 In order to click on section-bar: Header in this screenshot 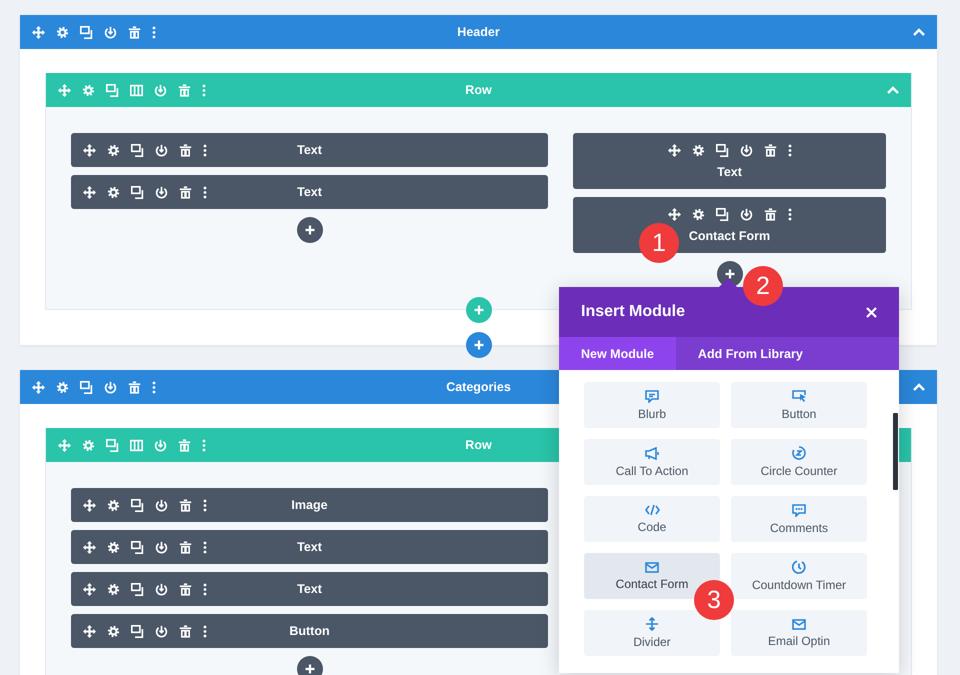, I will do `click(478, 32)`.